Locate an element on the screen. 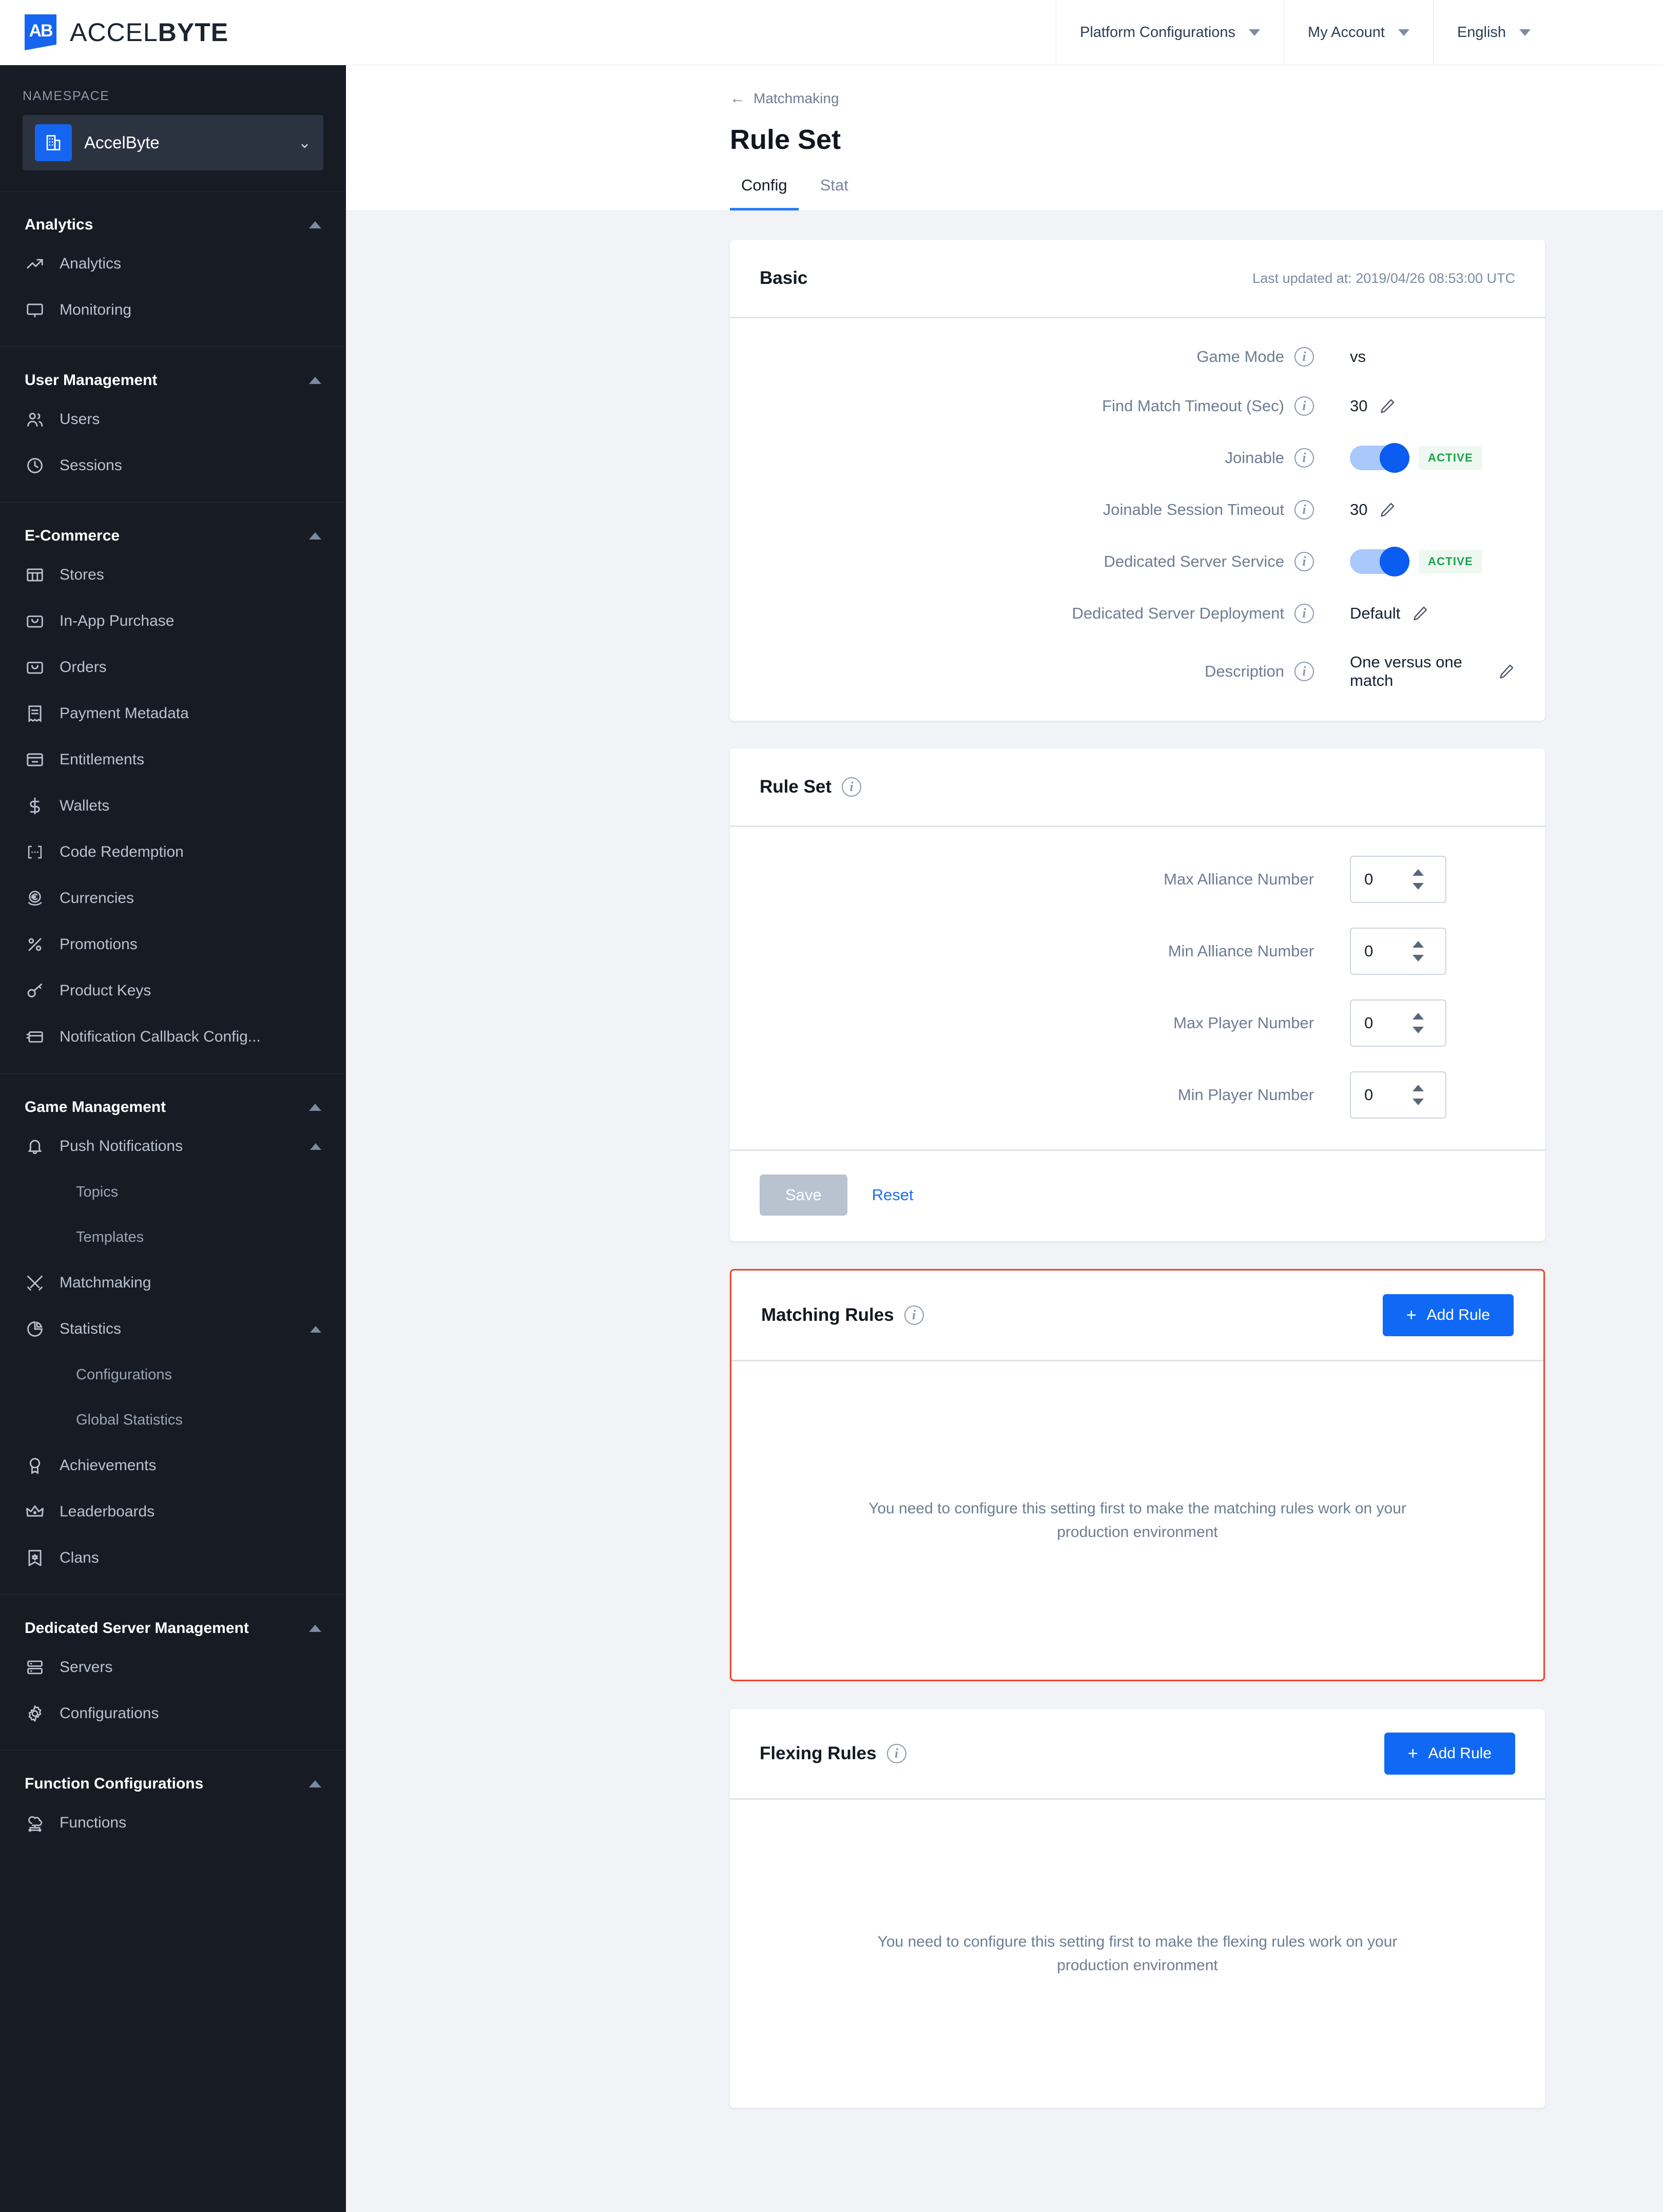 This screenshot has width=1663, height=2212. callback-card-icon is located at coordinates (35, 1037).